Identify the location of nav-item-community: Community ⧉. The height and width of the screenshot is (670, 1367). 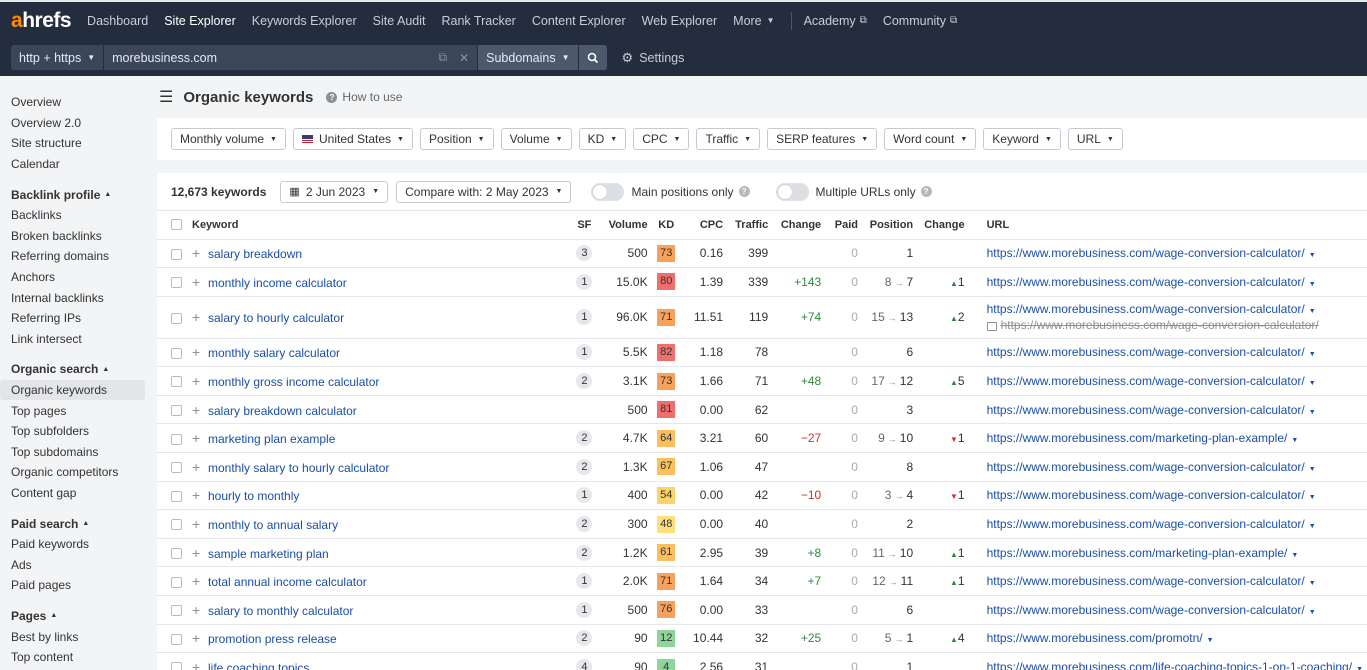
(920, 21).